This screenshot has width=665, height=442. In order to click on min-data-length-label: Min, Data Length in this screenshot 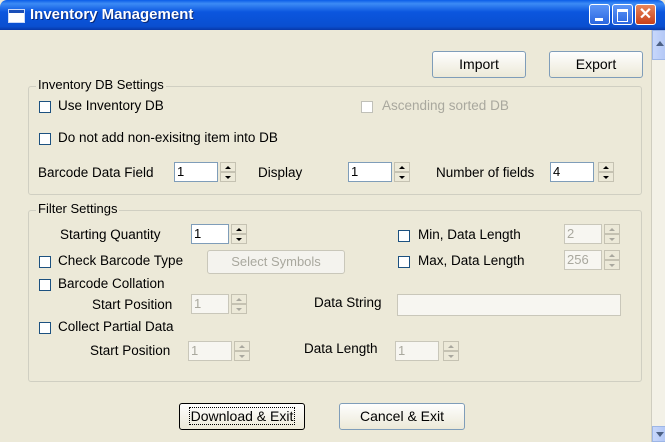, I will do `click(469, 234)`.